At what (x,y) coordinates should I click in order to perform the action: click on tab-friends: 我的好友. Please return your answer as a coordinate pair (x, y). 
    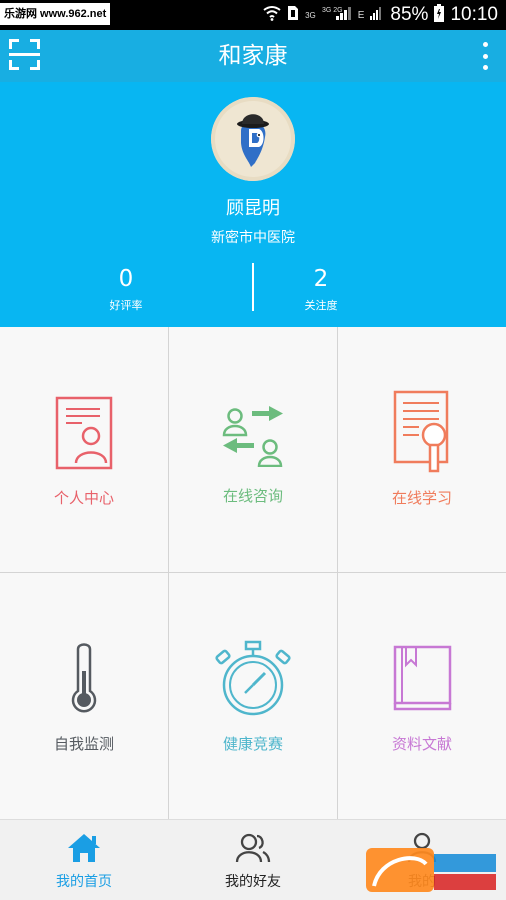
    Looking at the image, I should click on (253, 860).